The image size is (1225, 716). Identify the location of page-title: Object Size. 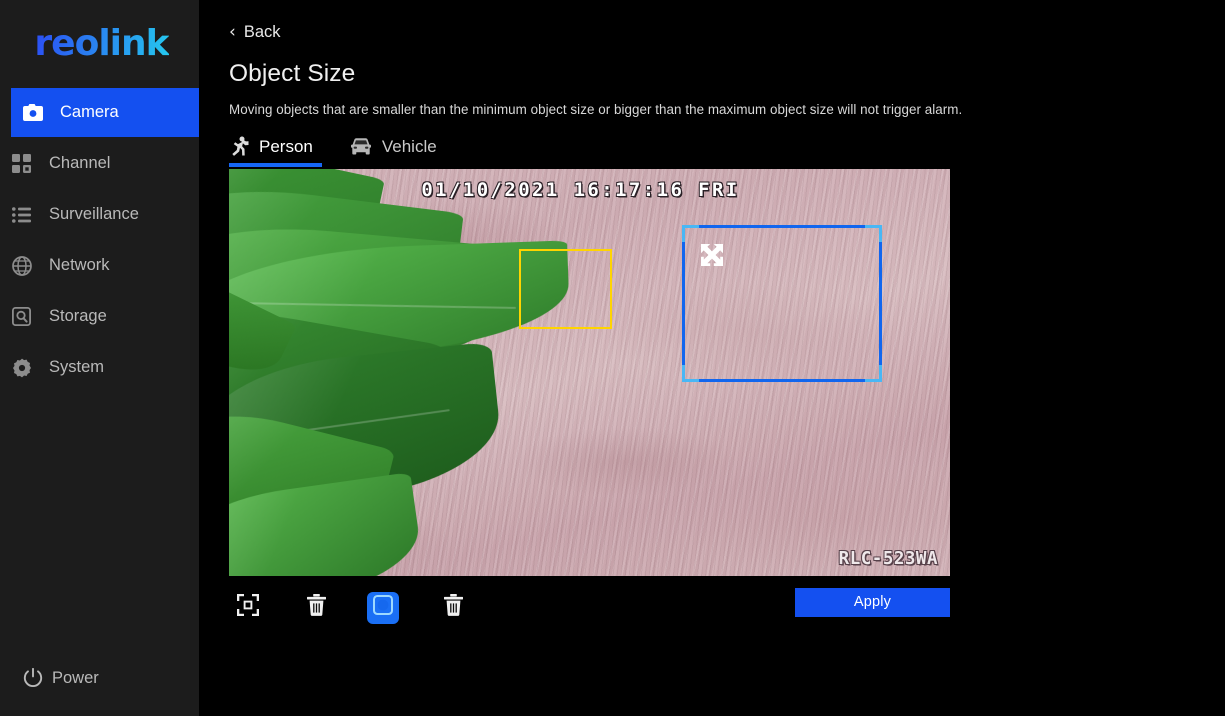
(292, 73).